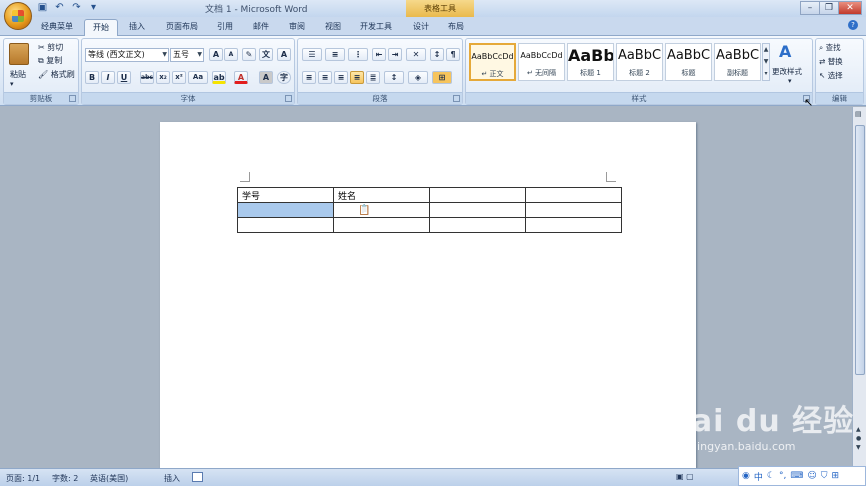 The width and height of the screenshot is (866, 486). What do you see at coordinates (101, 27) in the screenshot?
I see `tab-home: 开始` at bounding box center [101, 27].